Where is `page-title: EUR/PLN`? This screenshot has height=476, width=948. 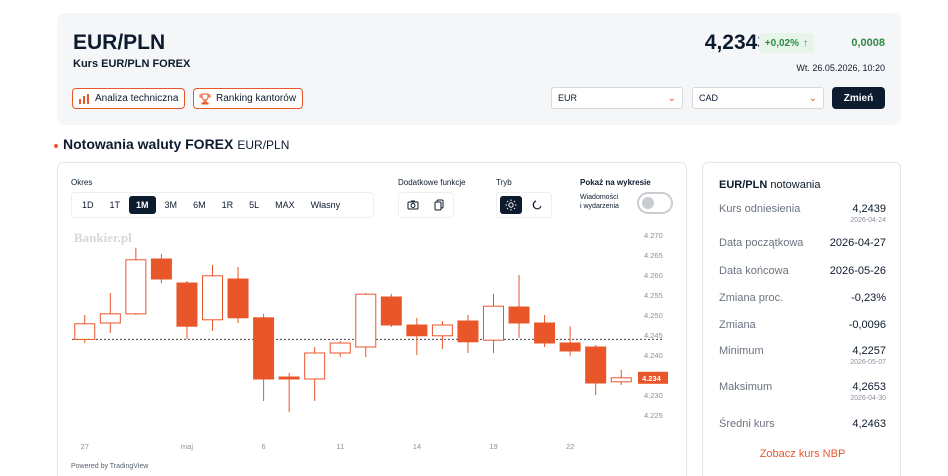
page-title: EUR/PLN is located at coordinates (119, 42).